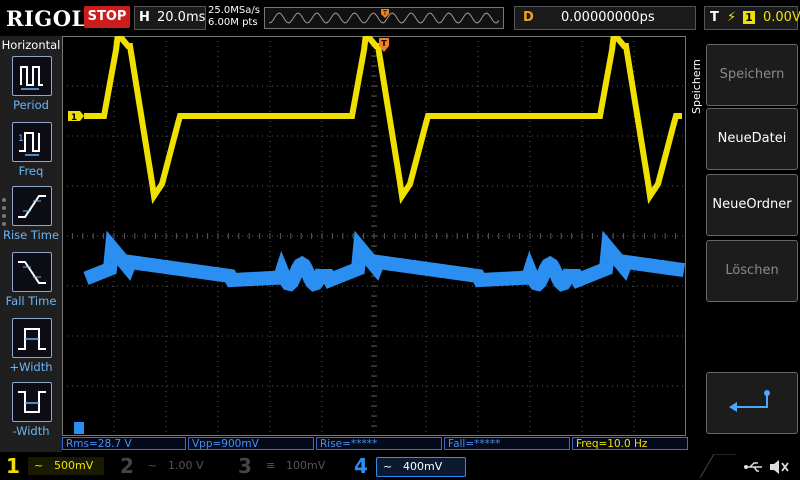  I want to click on panel-title: Horizontal, so click(31, 45).